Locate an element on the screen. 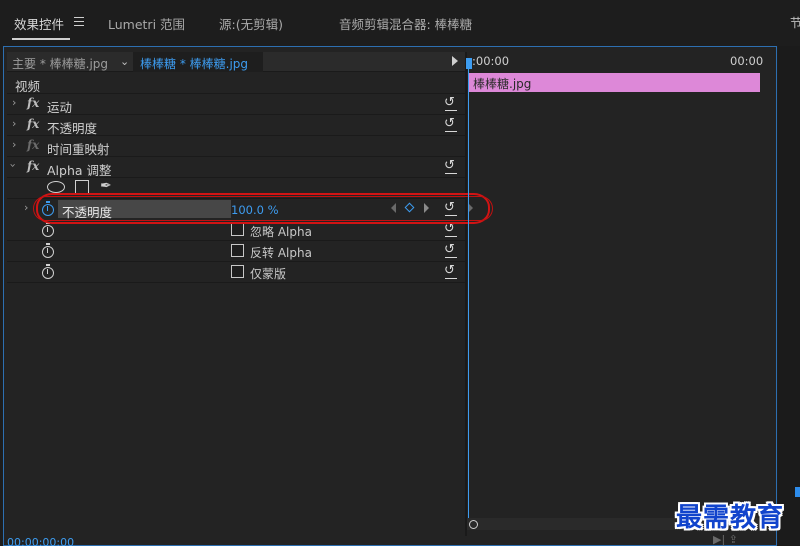  watermark-logo: 最需教育 is located at coordinates (730, 518).